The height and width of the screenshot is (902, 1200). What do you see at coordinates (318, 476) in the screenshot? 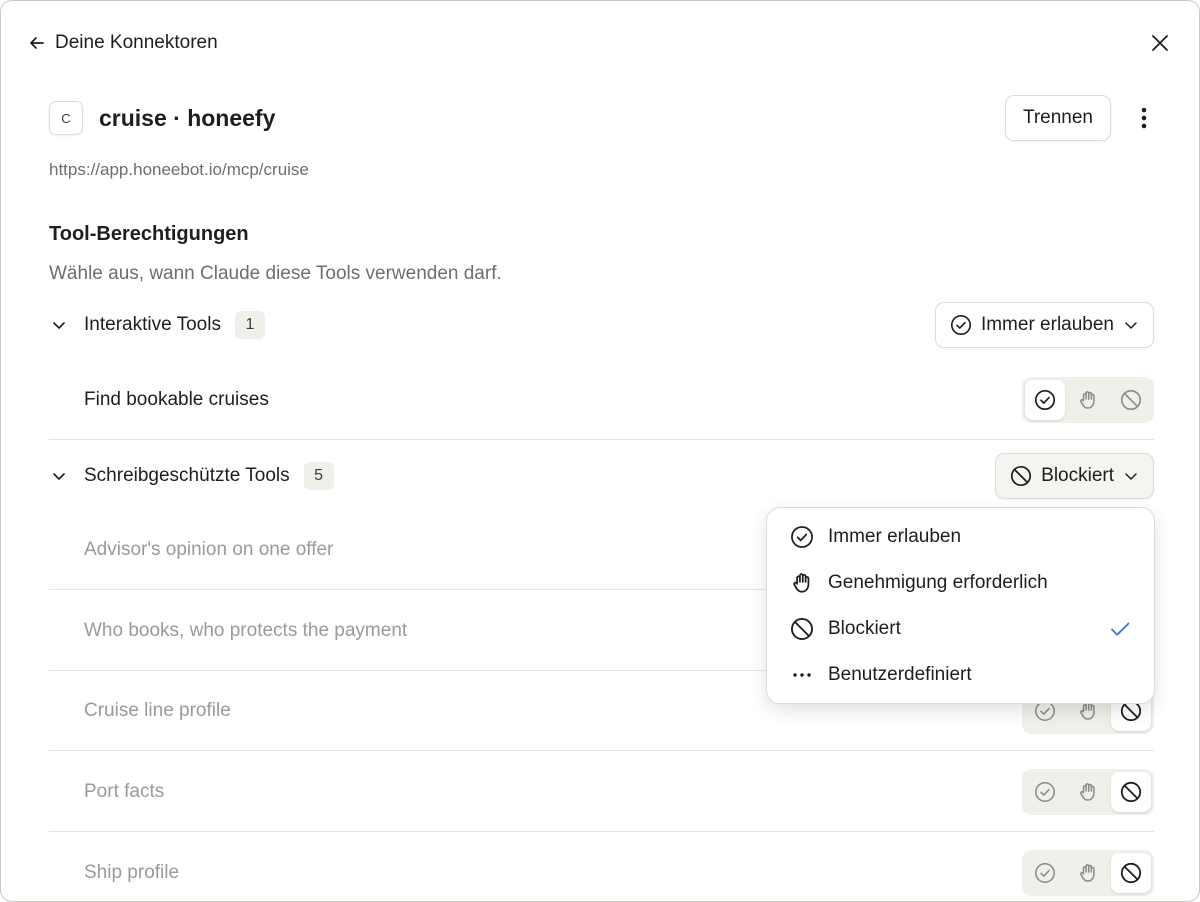
I see `group-count-badge: 5` at bounding box center [318, 476].